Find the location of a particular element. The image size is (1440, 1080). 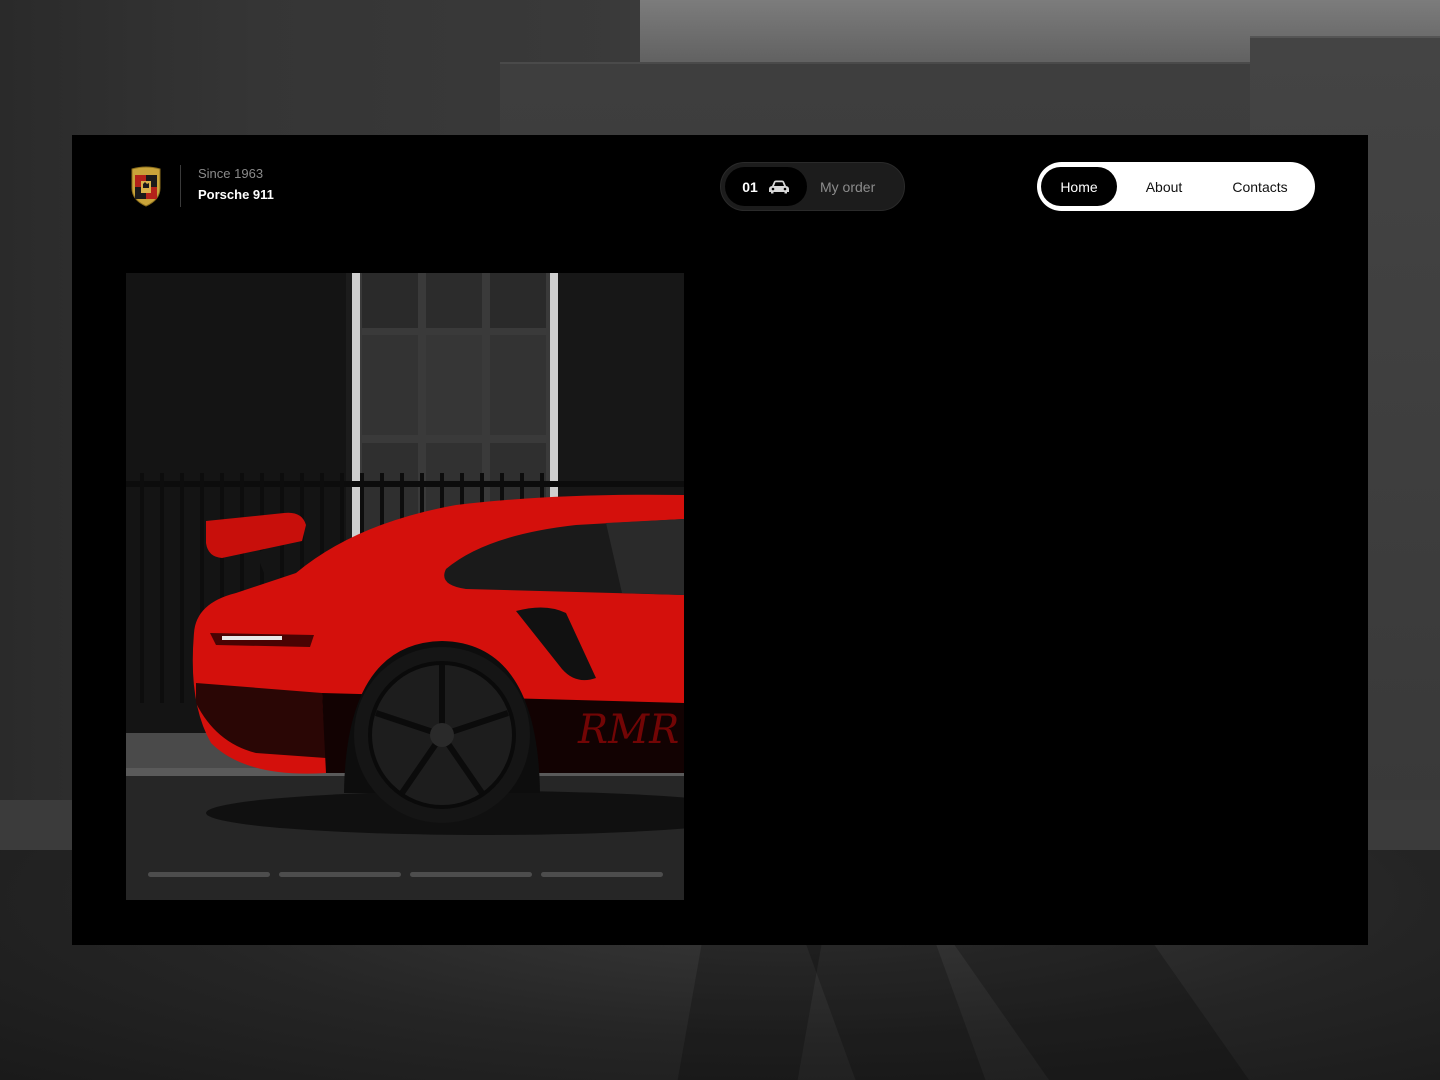

order-count-badge: 01 is located at coordinates (766, 186).